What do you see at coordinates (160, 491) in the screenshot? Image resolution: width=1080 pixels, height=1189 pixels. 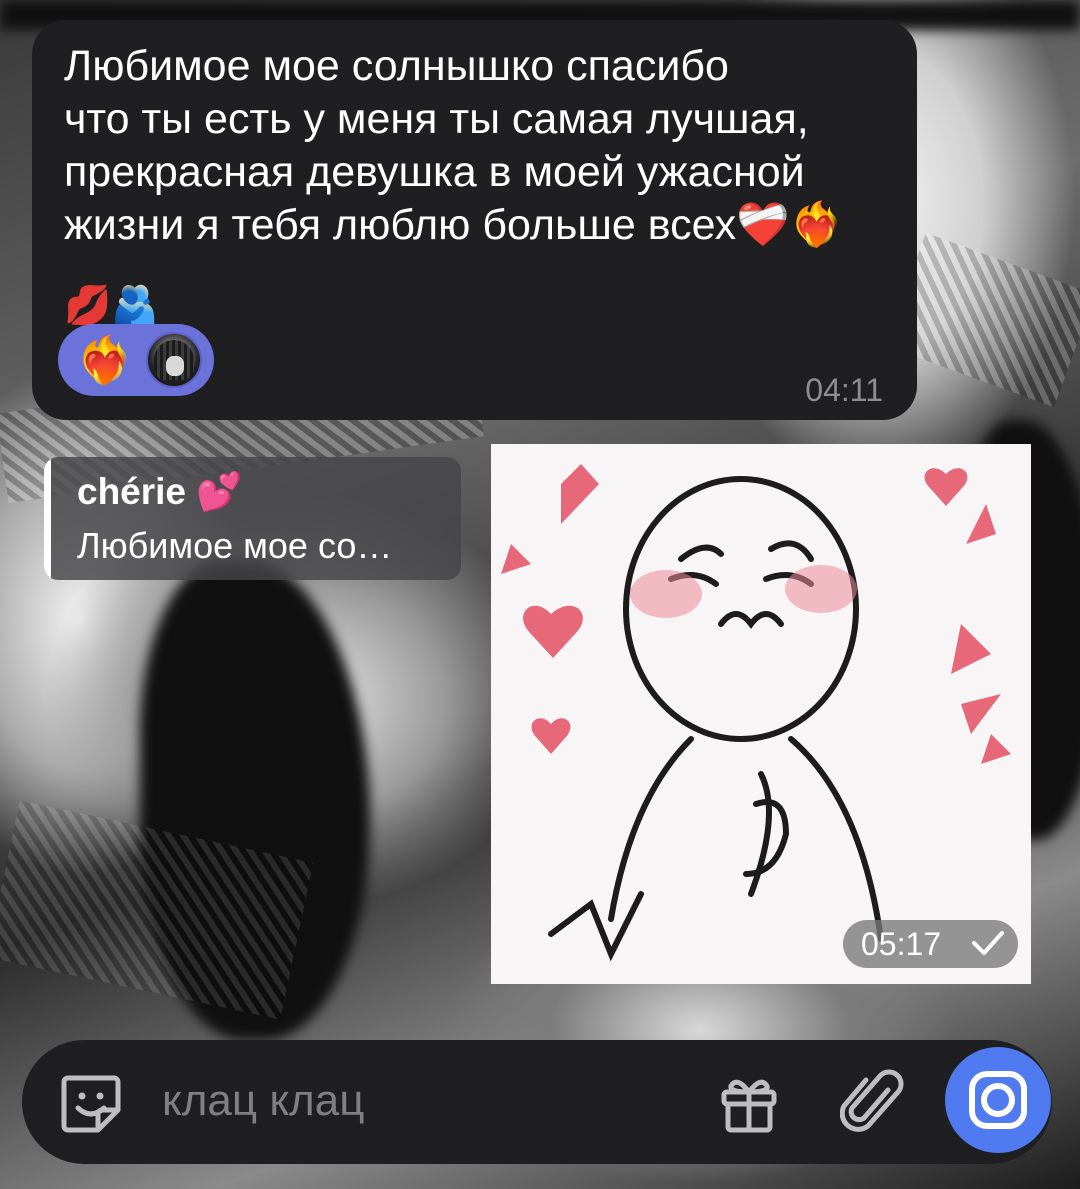 I see `reply-author: chérie 💕` at bounding box center [160, 491].